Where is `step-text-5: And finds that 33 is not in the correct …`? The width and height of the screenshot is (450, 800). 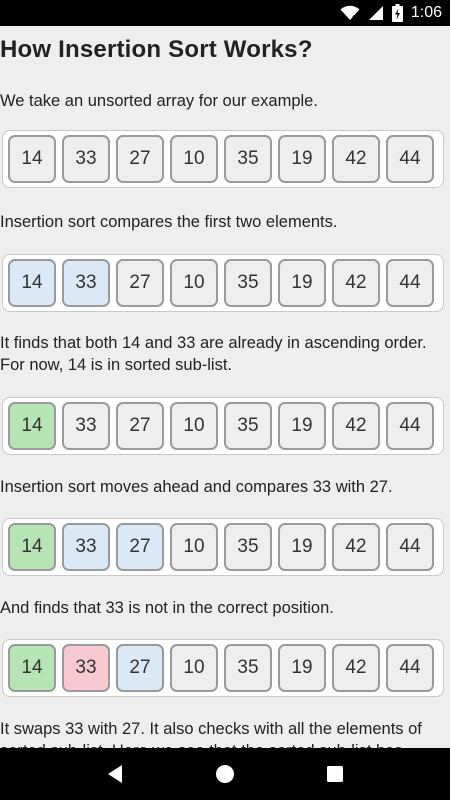 step-text-5: And finds that 33 is not in the correct … is located at coordinates (167, 608).